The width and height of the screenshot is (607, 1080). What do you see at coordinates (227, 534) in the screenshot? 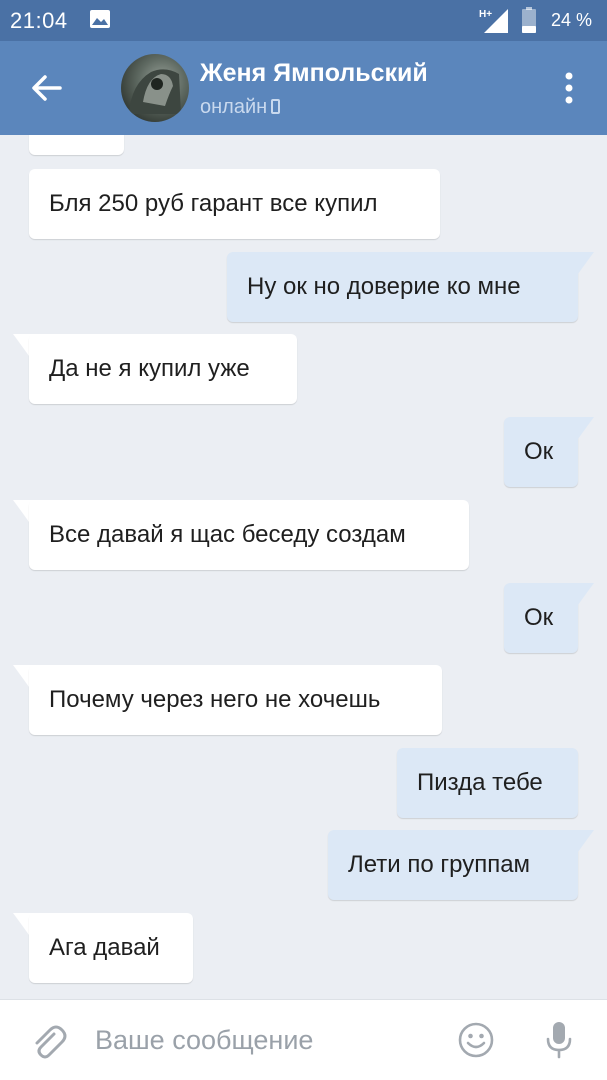
I see `message-text: Все давай я щас беседу создам` at bounding box center [227, 534].